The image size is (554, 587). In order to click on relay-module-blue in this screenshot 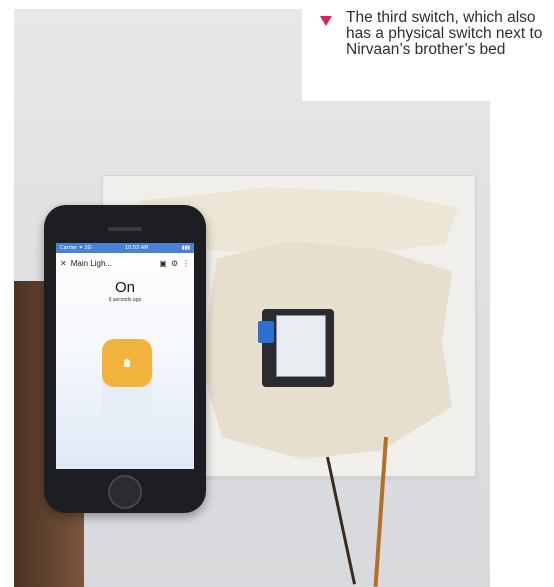, I will do `click(266, 332)`.